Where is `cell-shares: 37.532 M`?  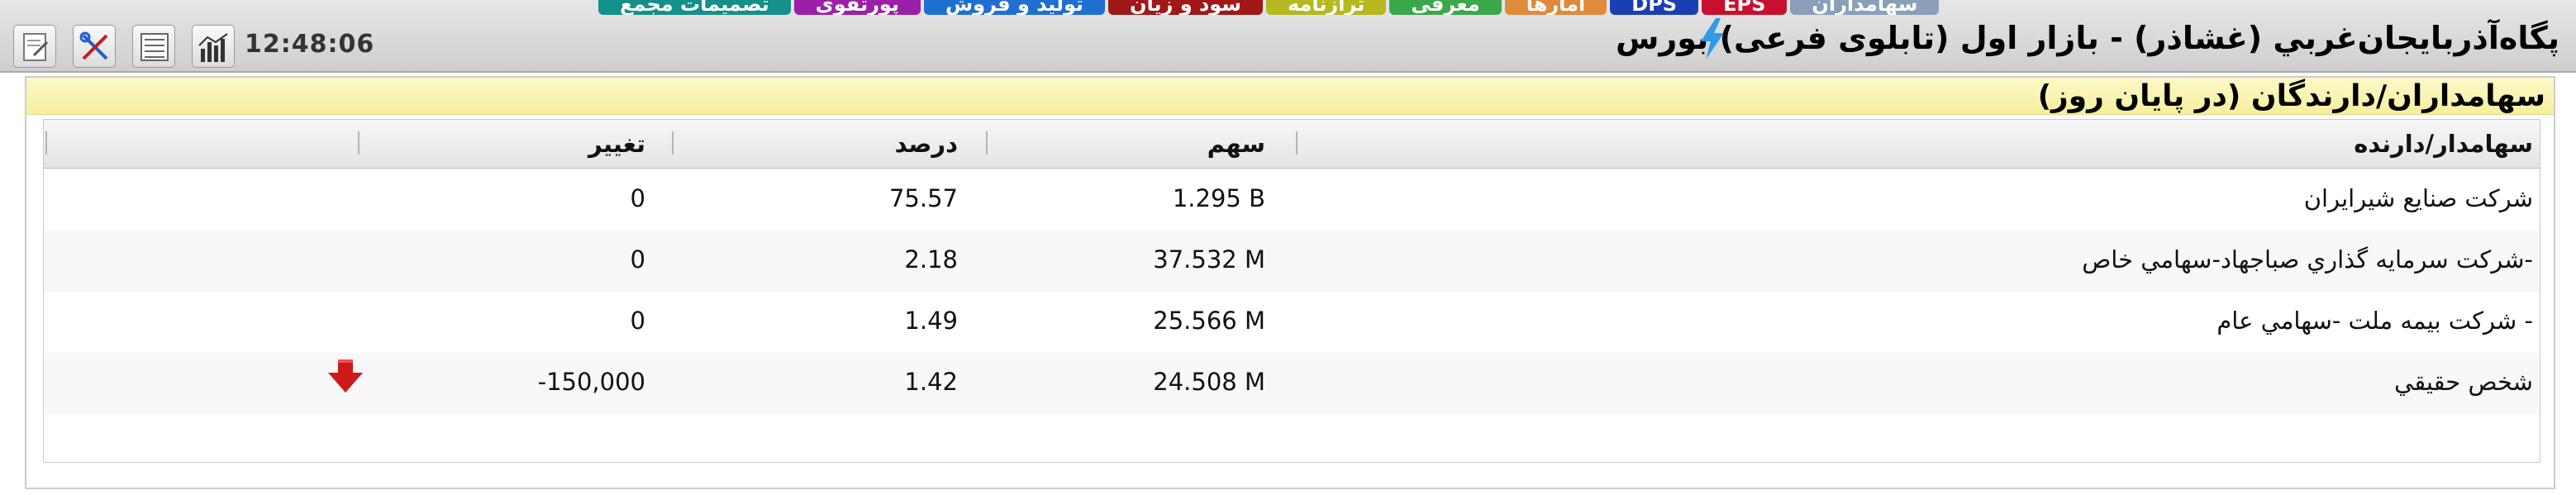
cell-shares: 37.532 M is located at coordinates (1209, 259).